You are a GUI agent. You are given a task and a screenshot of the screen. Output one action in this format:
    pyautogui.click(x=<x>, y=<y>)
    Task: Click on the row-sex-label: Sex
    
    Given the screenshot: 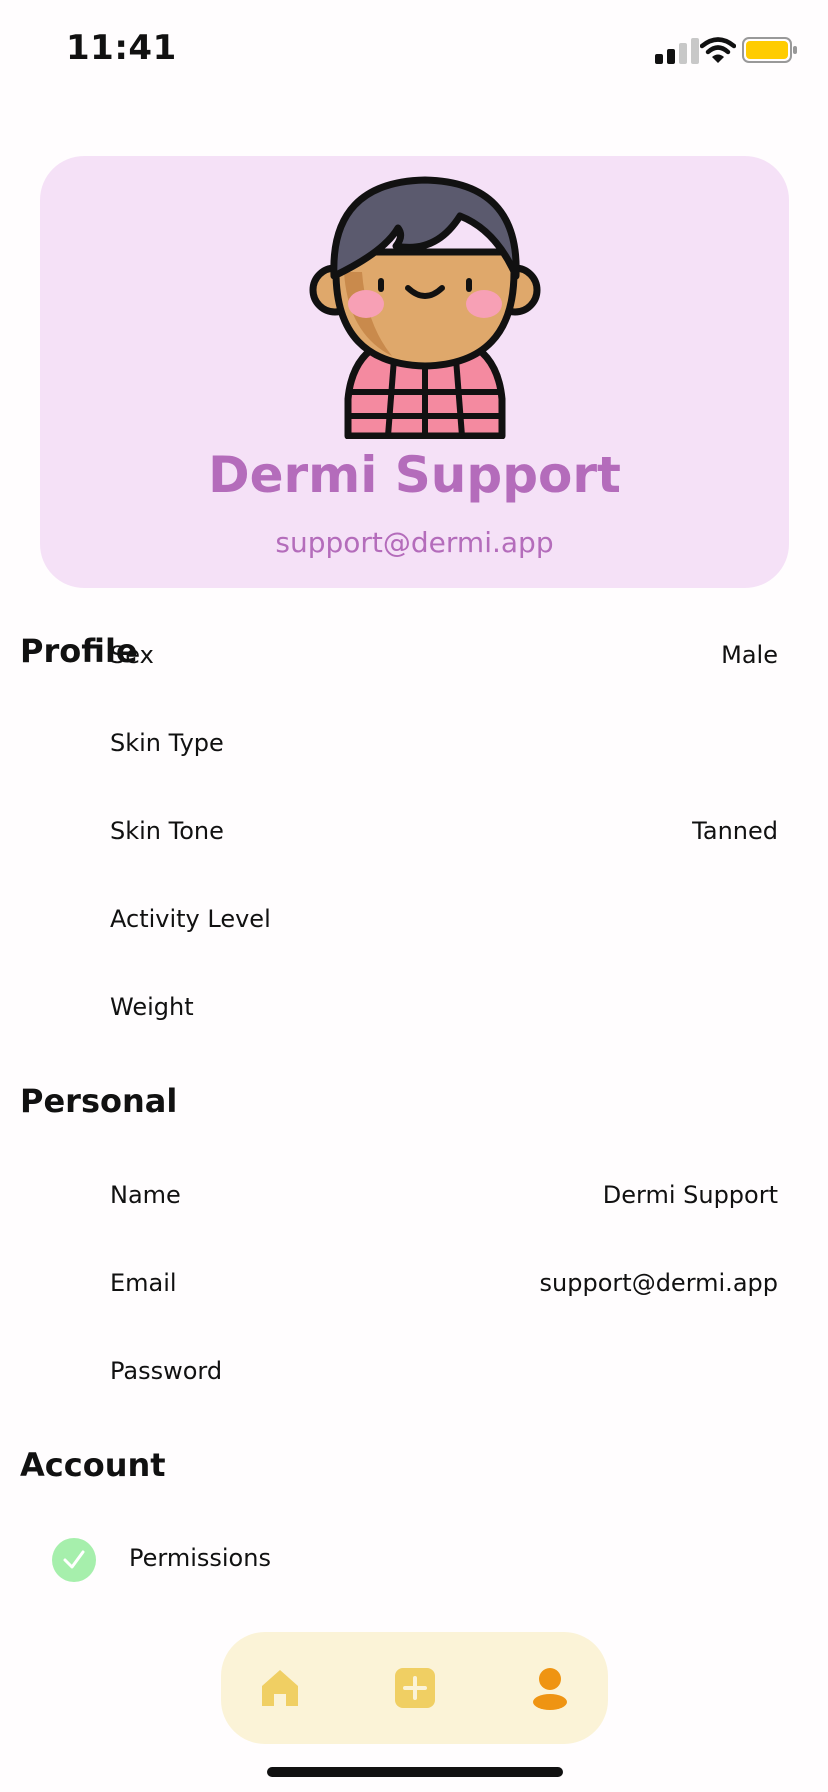 What is the action you would take?
    pyautogui.click(x=132, y=655)
    